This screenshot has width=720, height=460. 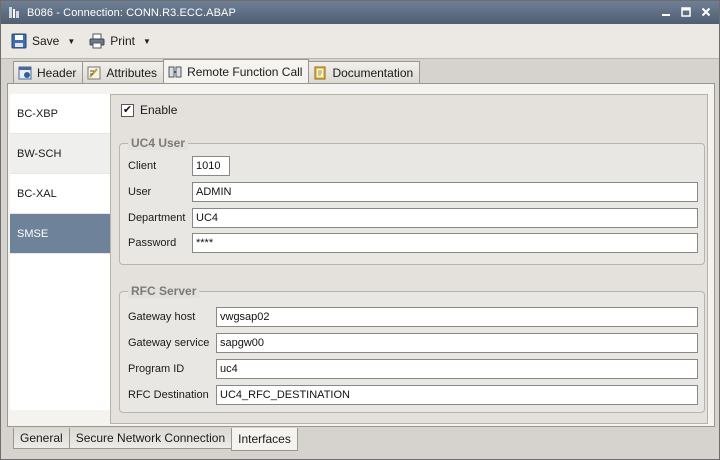 What do you see at coordinates (445, 192) in the screenshot?
I see `user-field: ADMIN` at bounding box center [445, 192].